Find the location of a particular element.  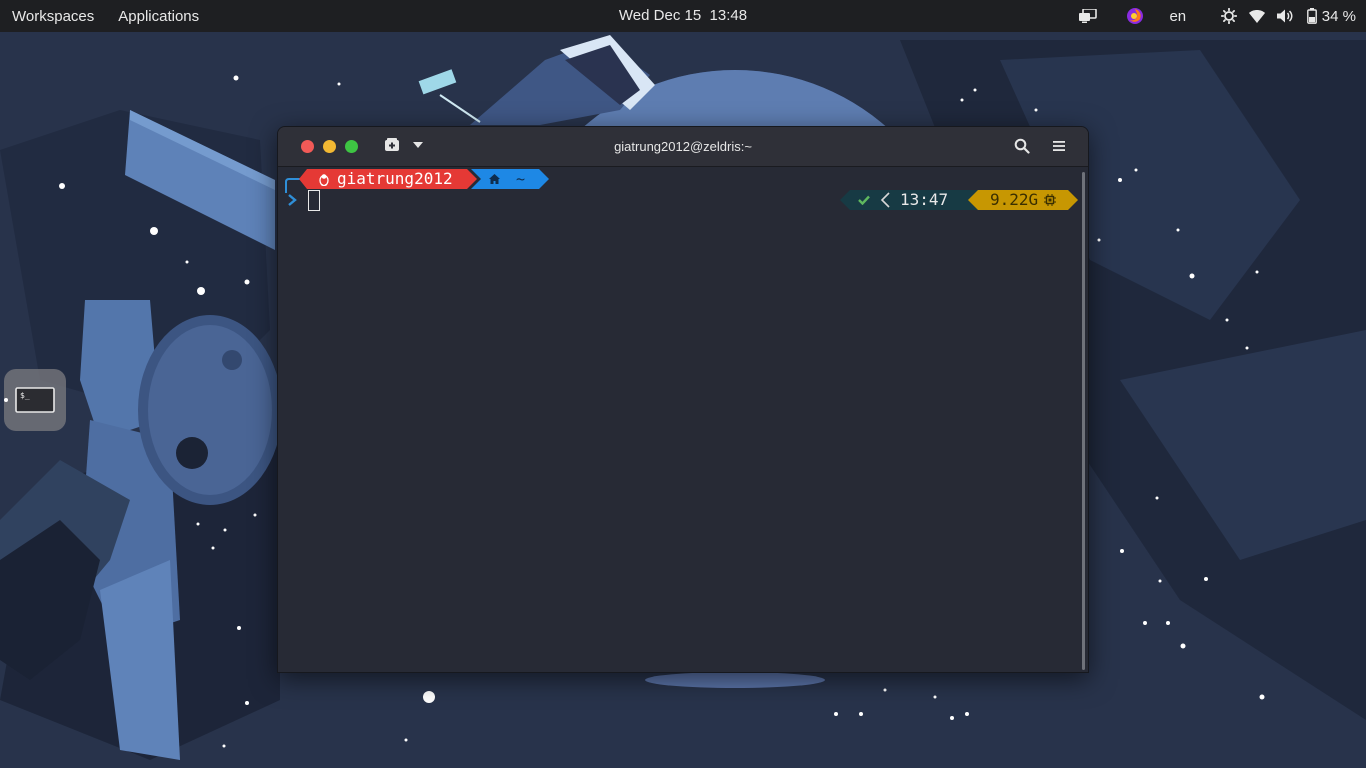

terminal-cursor is located at coordinates (314, 200).